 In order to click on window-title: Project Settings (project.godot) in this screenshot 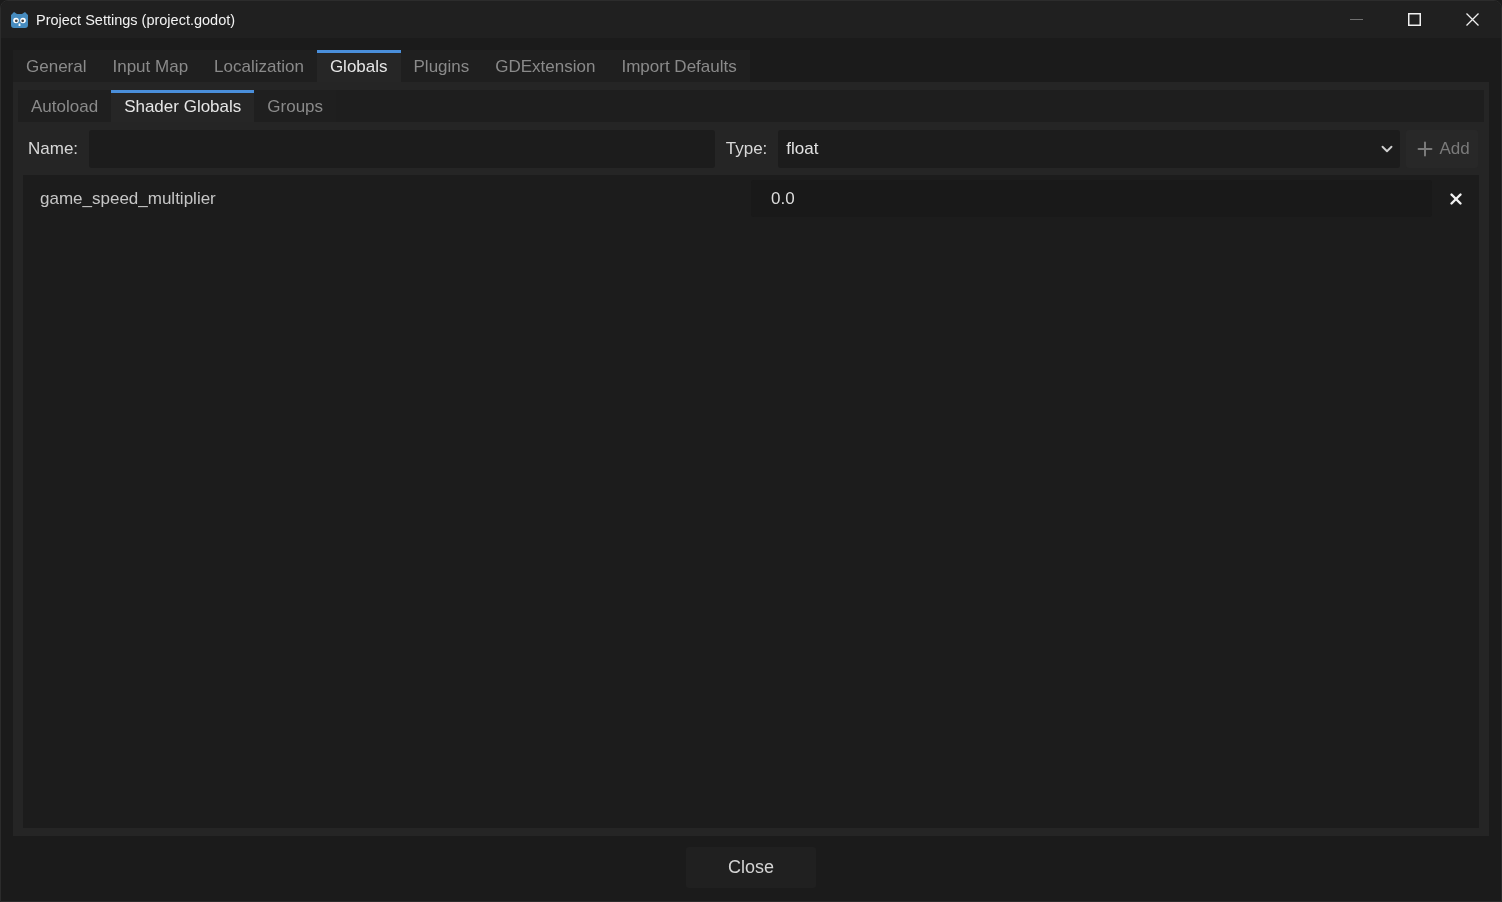, I will do `click(136, 19)`.